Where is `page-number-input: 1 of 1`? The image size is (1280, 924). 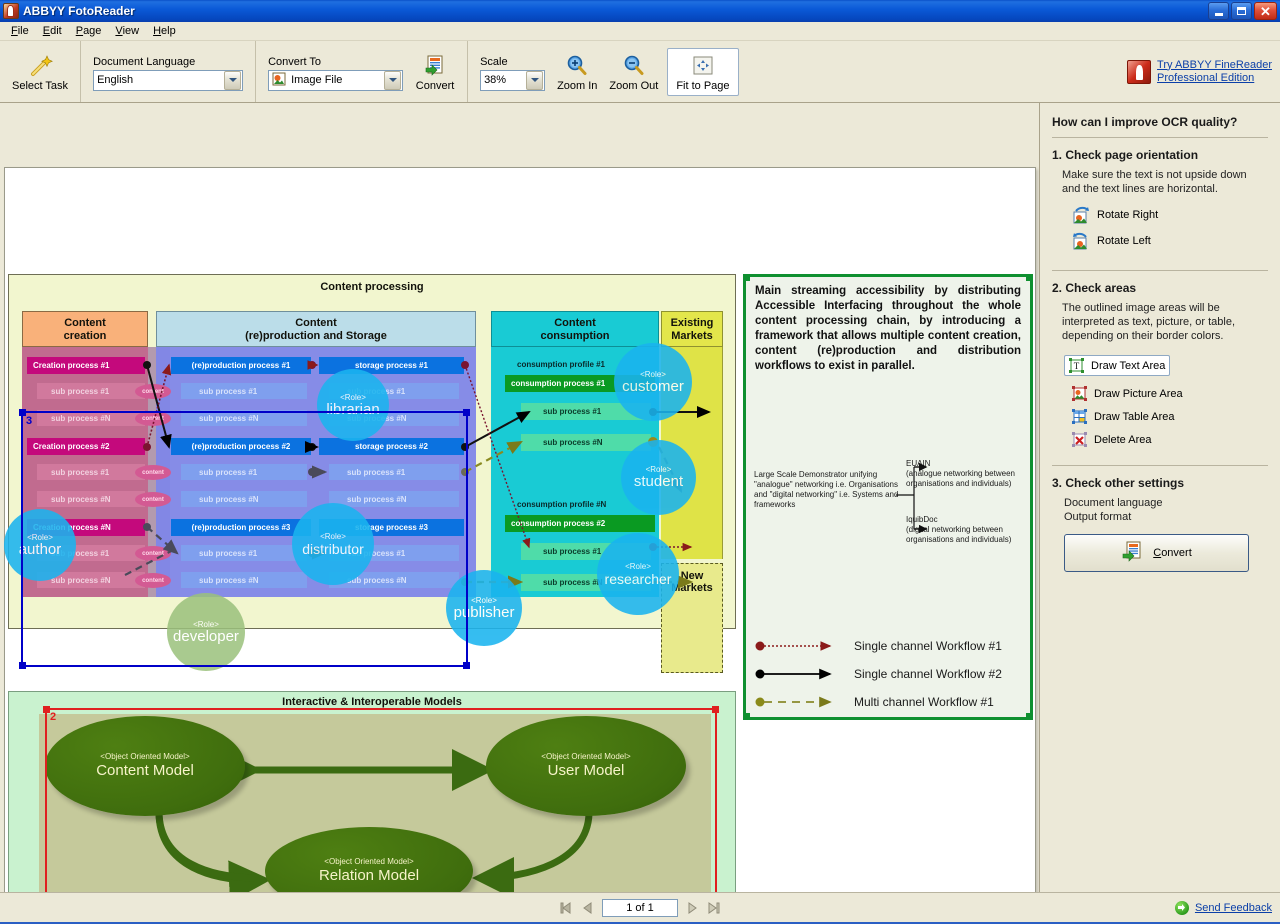
page-number-input: 1 of 1 is located at coordinates (640, 907).